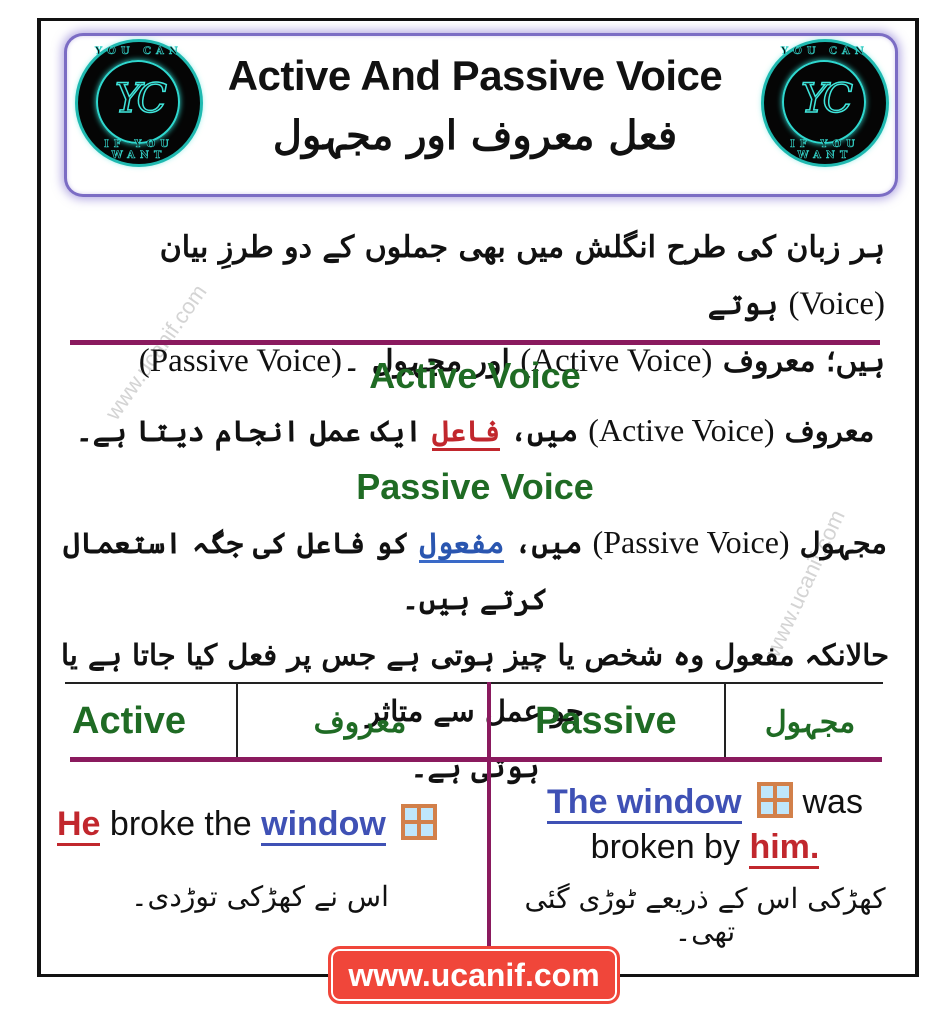 The height and width of the screenshot is (1024, 950). Describe the element at coordinates (705, 915) in the screenshot. I see `passive-example-urdu: کھڑکی اس کے ذریعے ٹوڑی گئی تھی۔` at that location.